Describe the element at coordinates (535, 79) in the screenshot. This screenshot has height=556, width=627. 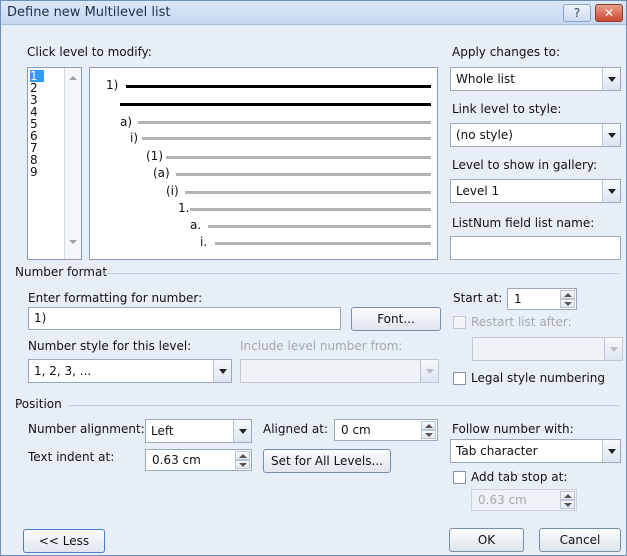
I see `apply-changes-select: Whole list` at that location.